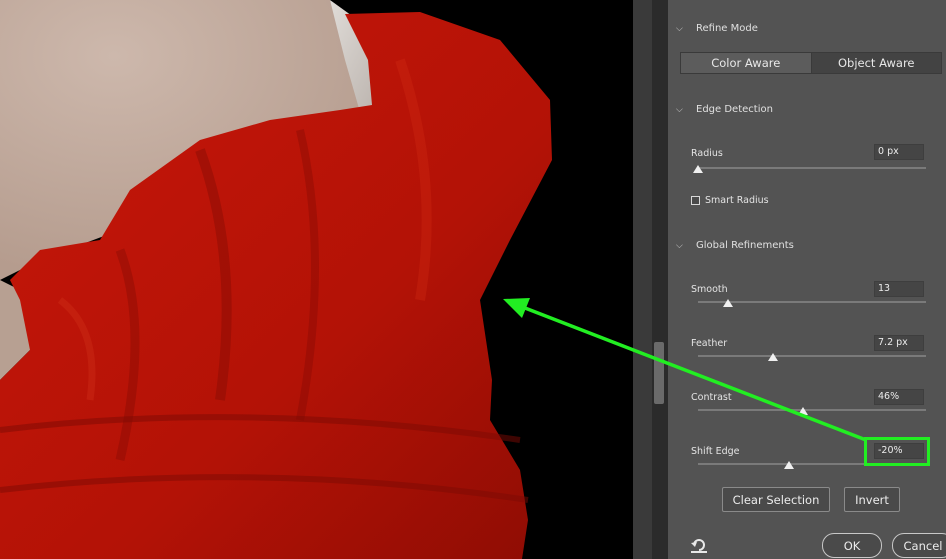 The width and height of the screenshot is (946, 559). What do you see at coordinates (773, 357) in the screenshot?
I see `feather-slider-thumb` at bounding box center [773, 357].